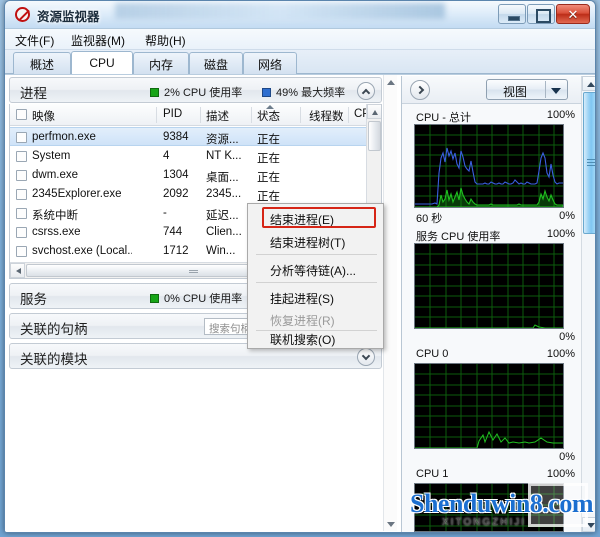 Image resolution: width=600 pixels, height=537 pixels. What do you see at coordinates (560, 115) in the screenshot?
I see `graph-ymax-cpu-total: 100%` at bounding box center [560, 115].